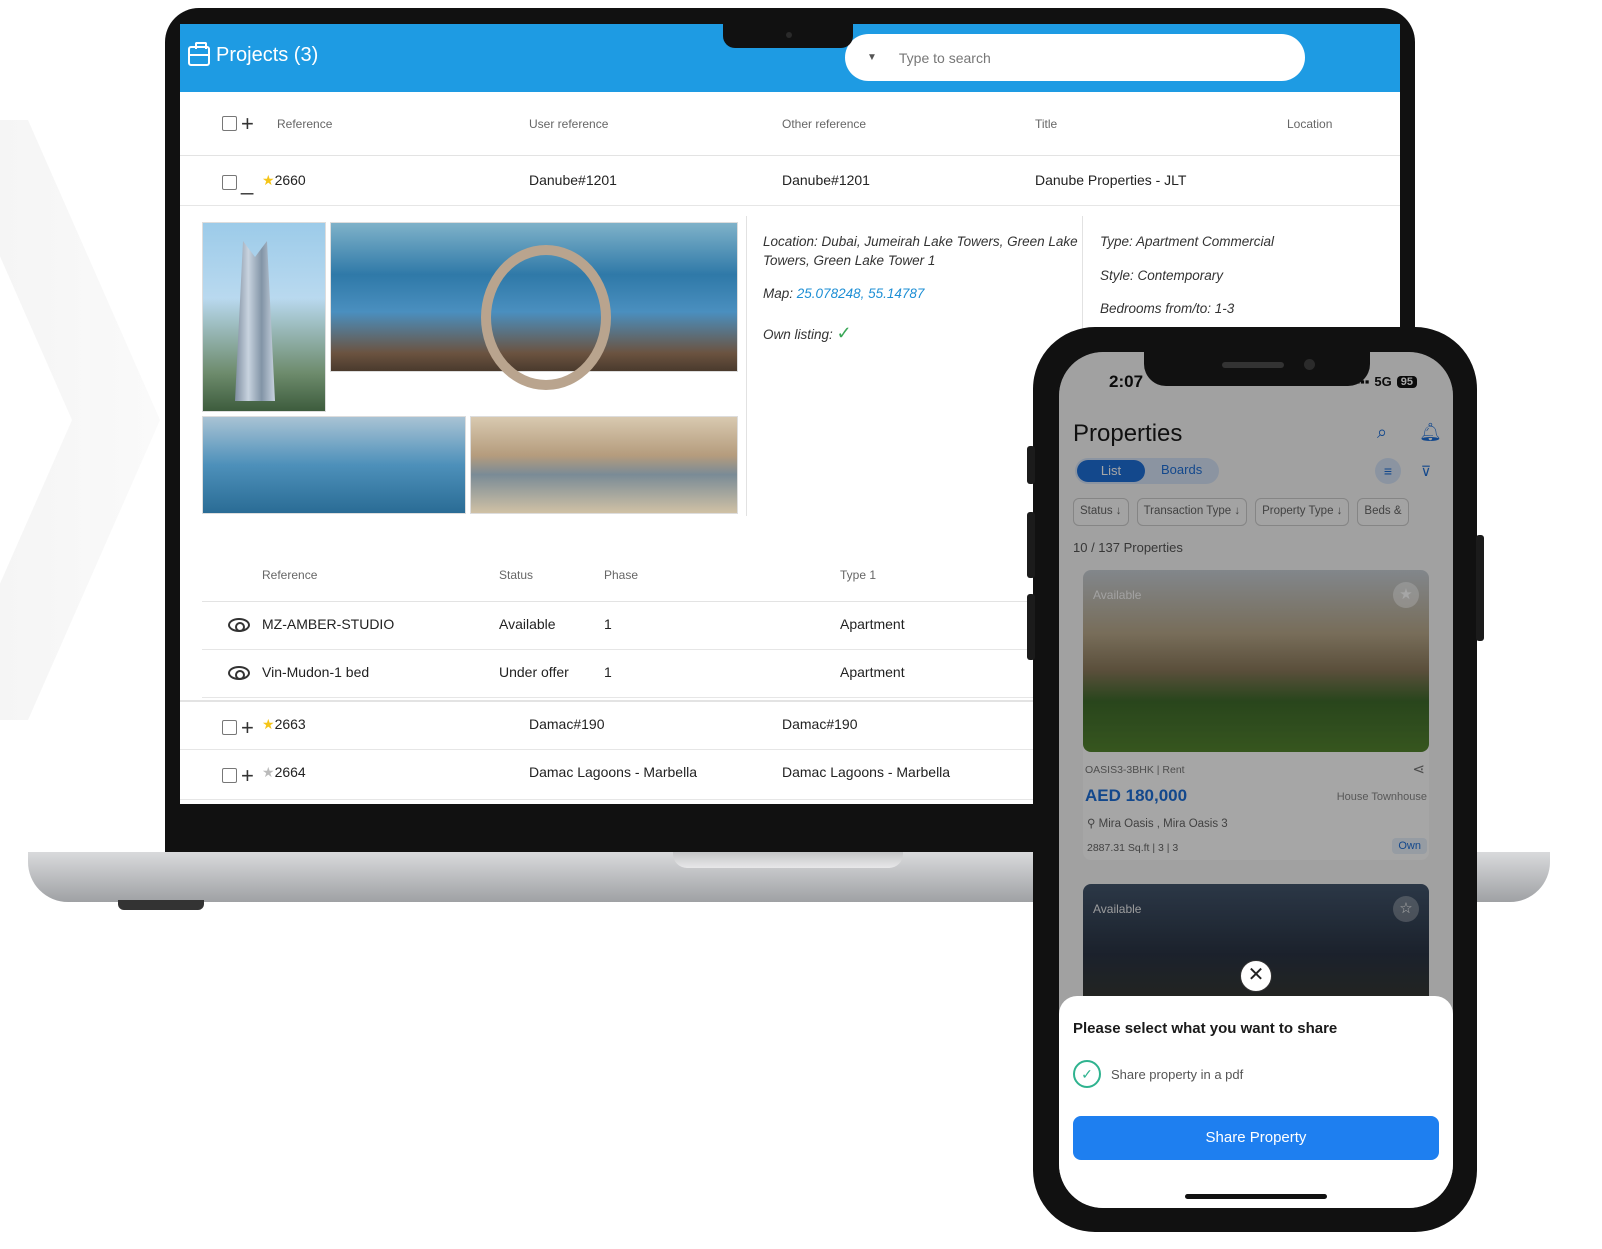 The width and height of the screenshot is (1602, 1249). What do you see at coordinates (642, 626) in the screenshot?
I see `unit-row: MZ-AMBER-STUDIO Available 1 Apartment` at bounding box center [642, 626].